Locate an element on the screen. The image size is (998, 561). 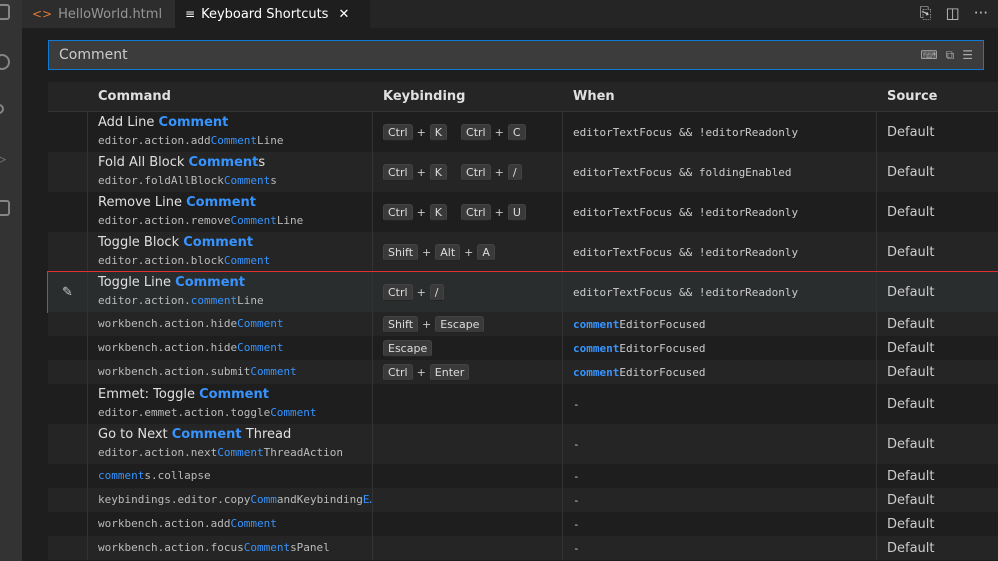
text-segment: s is located at coordinates (273, 180).